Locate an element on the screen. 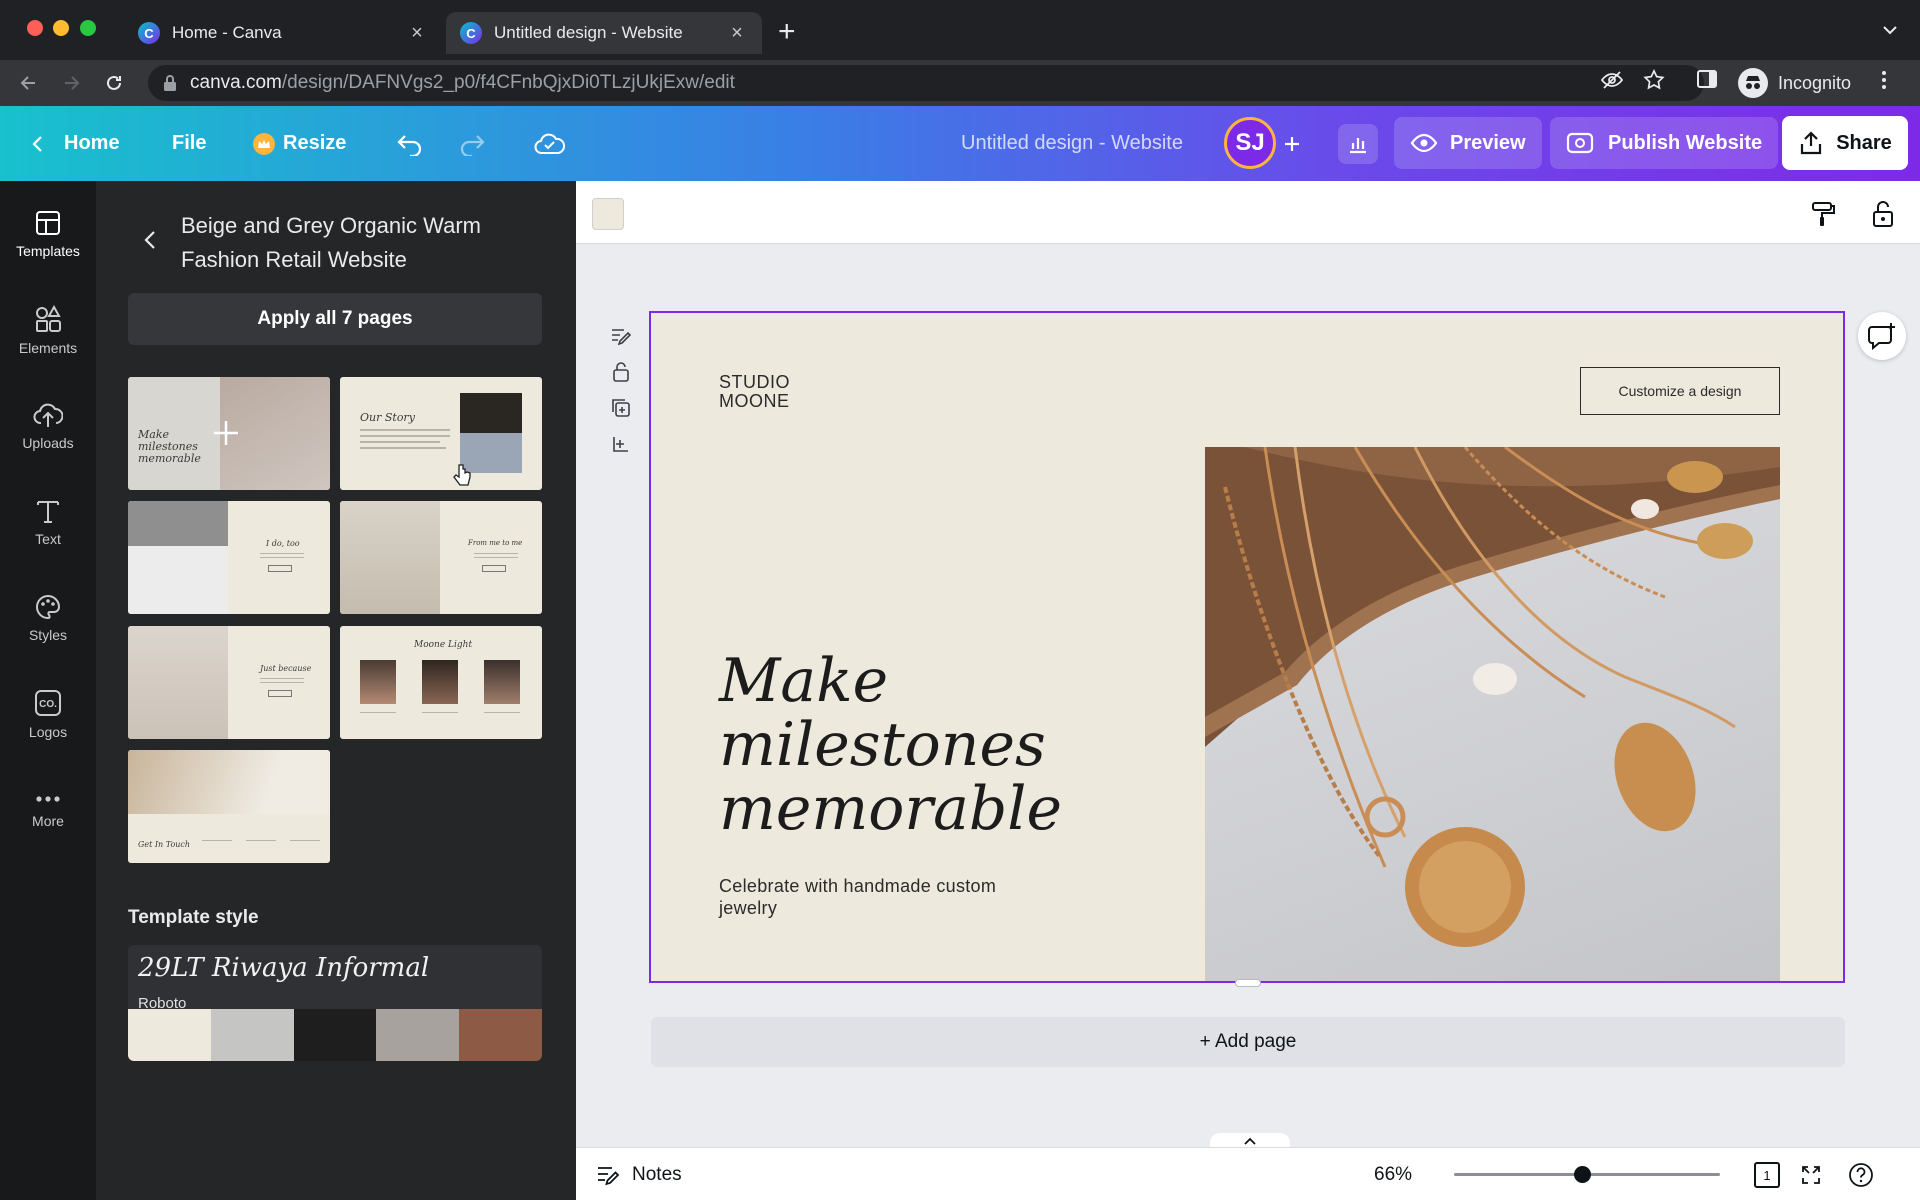 This screenshot has height=1200, width=1920. notes-edit-icon is located at coordinates (621, 336).